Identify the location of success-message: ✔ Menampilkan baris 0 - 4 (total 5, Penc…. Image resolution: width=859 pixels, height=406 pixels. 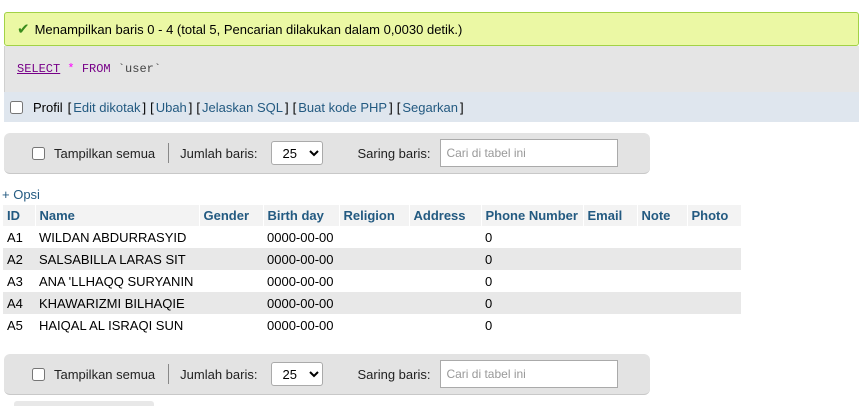
(431, 29).